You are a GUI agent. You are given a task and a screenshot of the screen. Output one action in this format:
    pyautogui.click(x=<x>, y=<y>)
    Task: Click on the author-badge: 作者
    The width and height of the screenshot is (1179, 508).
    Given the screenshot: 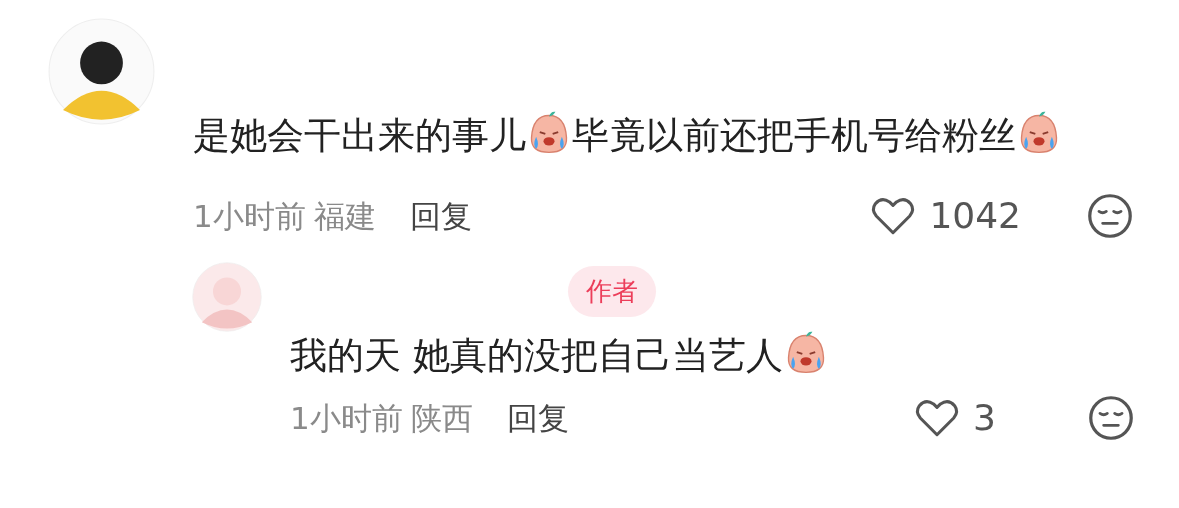 What is the action you would take?
    pyautogui.click(x=612, y=291)
    